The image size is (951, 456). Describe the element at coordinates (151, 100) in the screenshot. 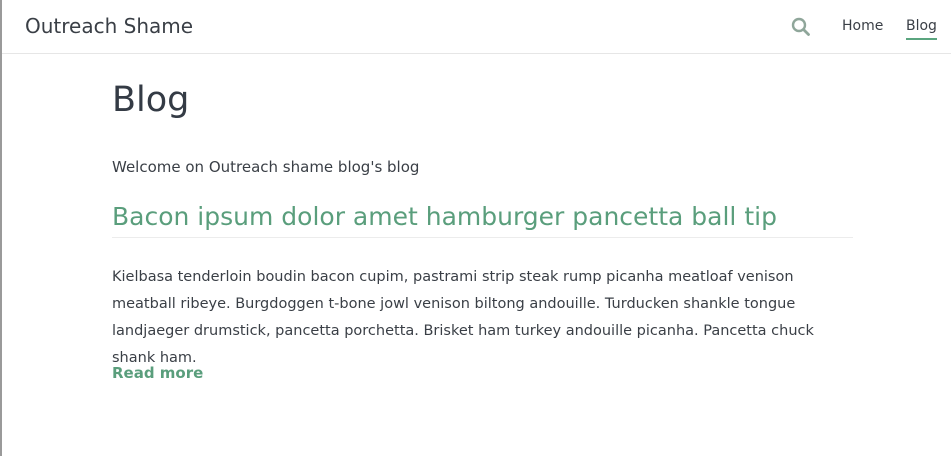

I see `page-title: Blog` at that location.